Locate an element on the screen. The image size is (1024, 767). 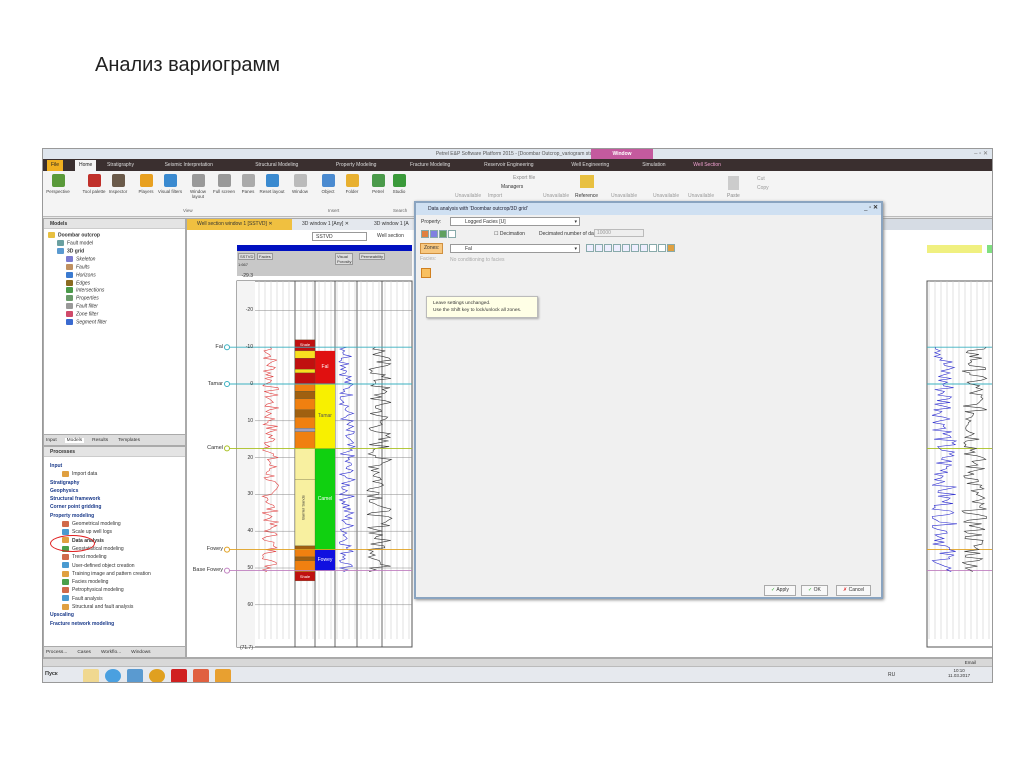
process-item: Property modeling is located at coordinates (116, 516).